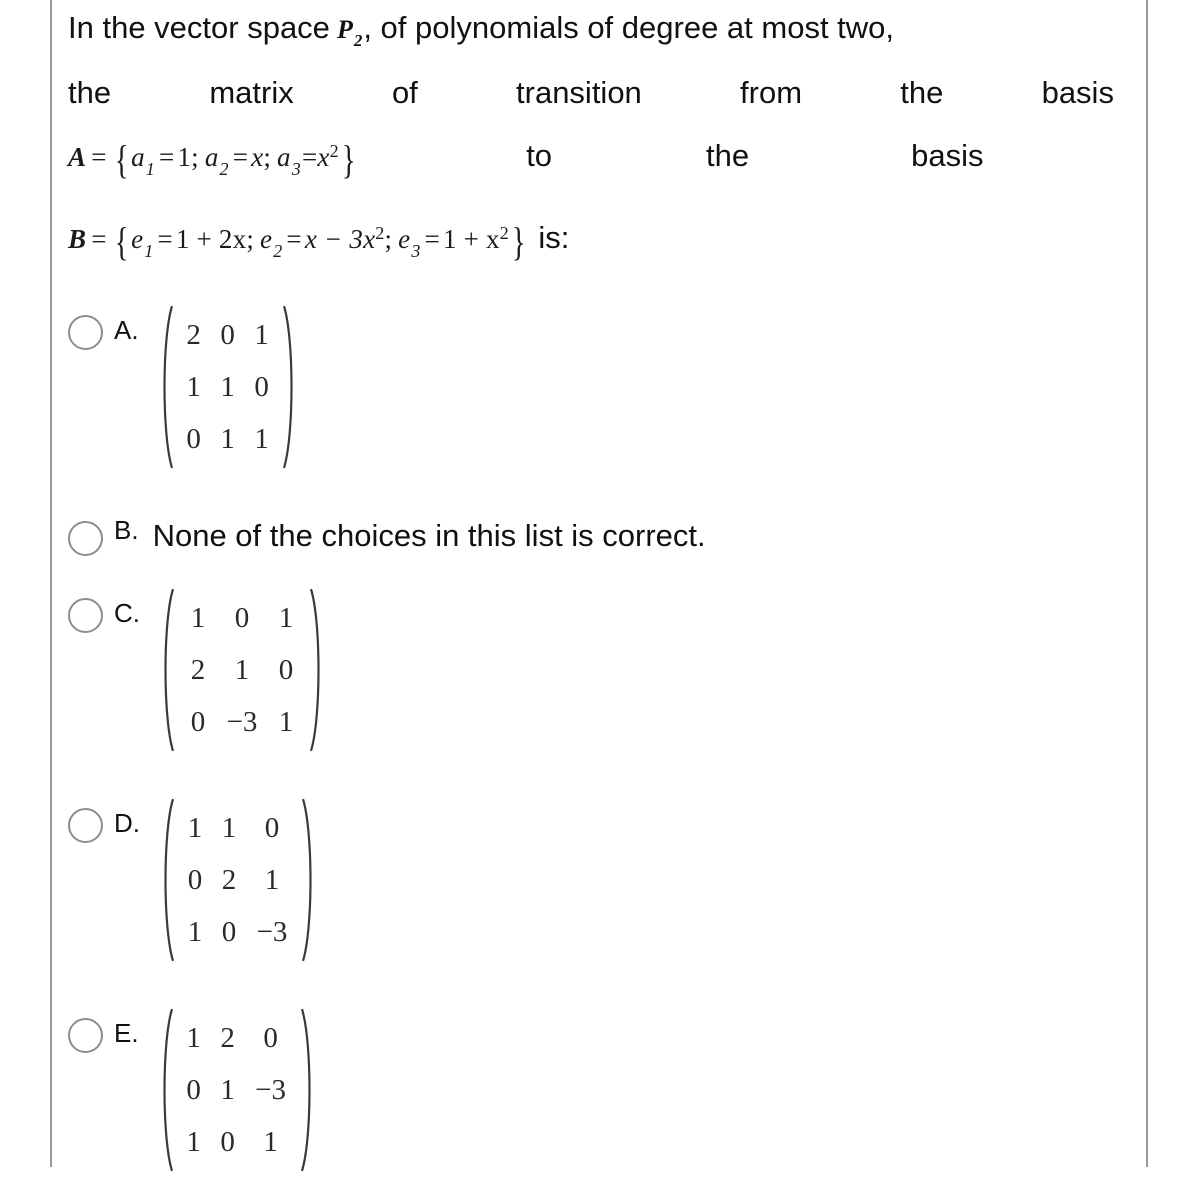 The width and height of the screenshot is (1200, 1195). I want to click on basis-b-open-brace: {, so click(121, 241).